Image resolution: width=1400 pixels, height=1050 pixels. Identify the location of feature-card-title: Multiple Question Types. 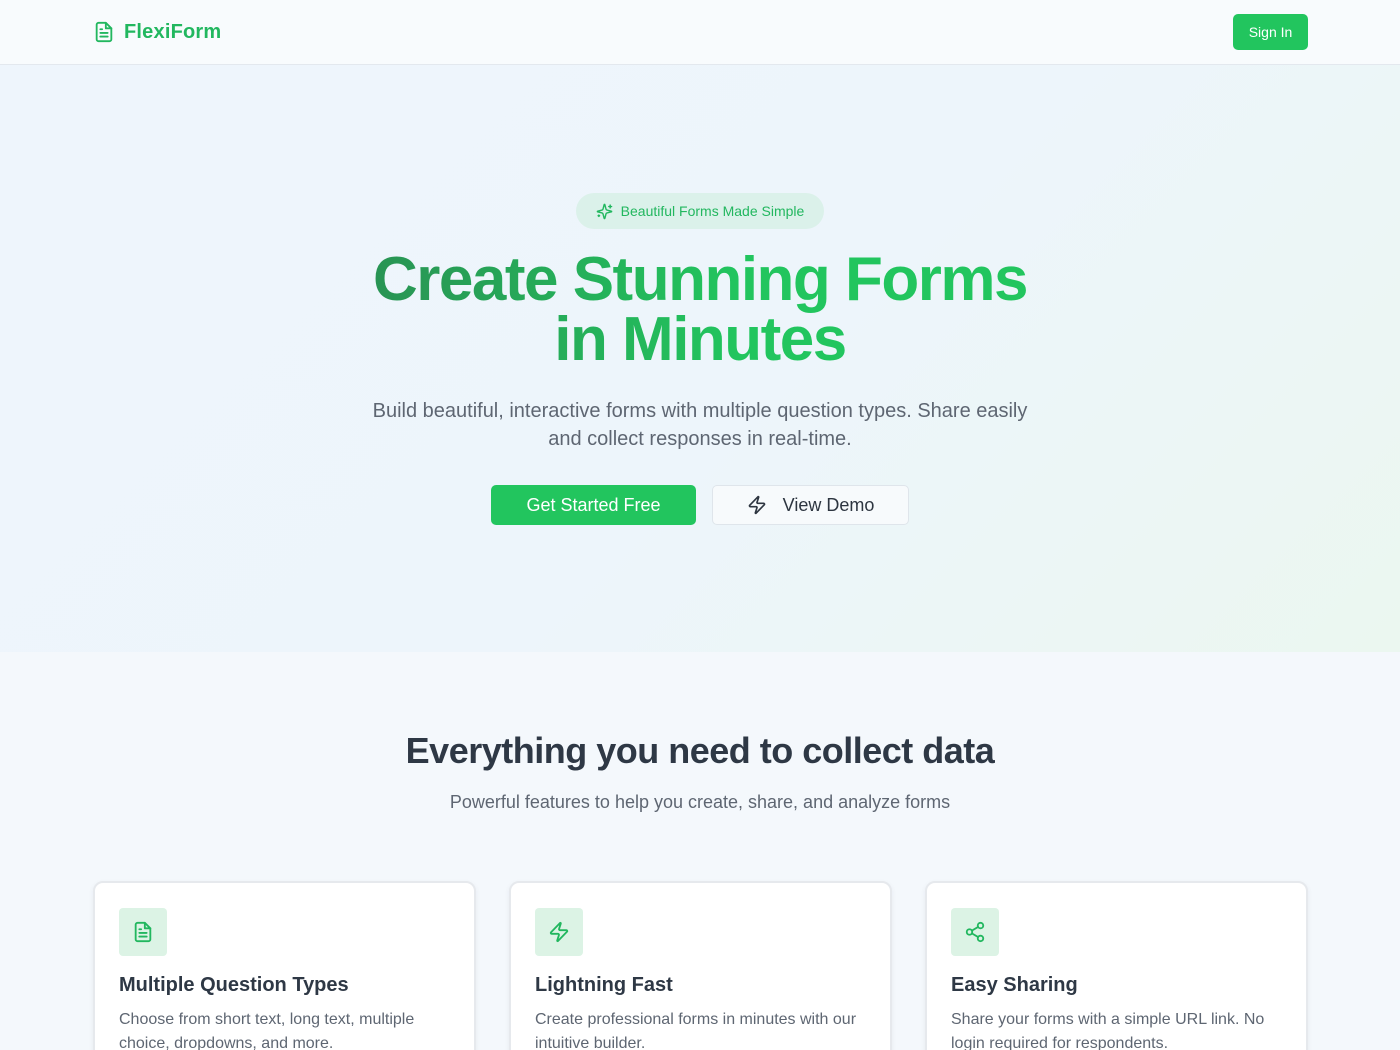
(234, 985).